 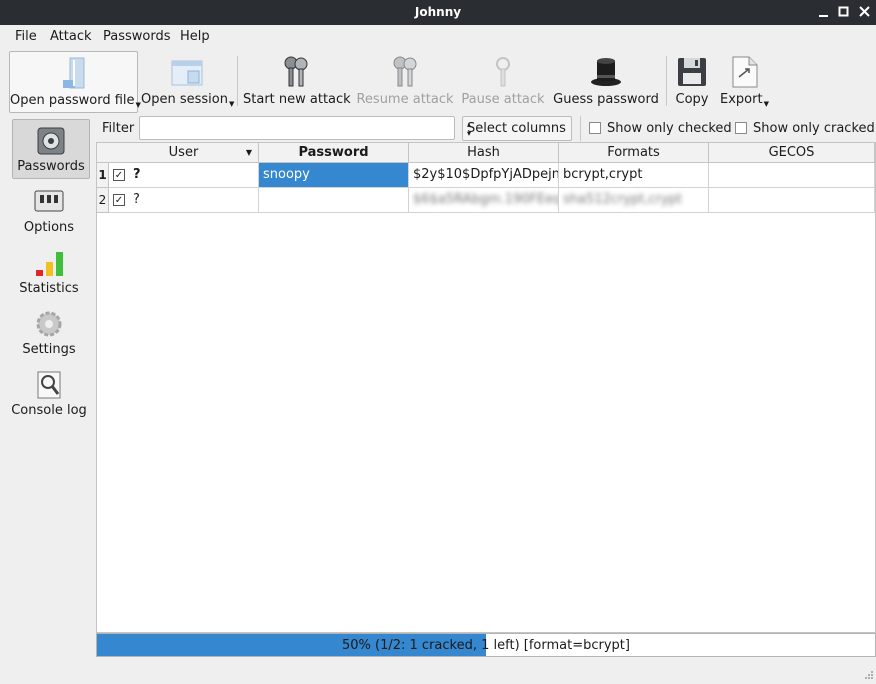 I want to click on table-cell-formats: sha512crypt,crypt, so click(x=634, y=200).